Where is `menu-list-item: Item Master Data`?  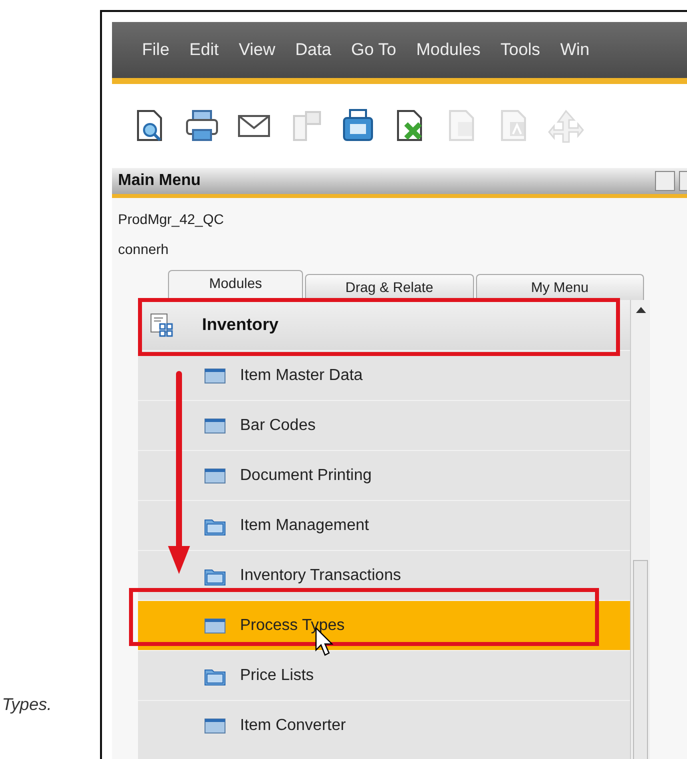
menu-list-item: Item Master Data is located at coordinates (384, 375).